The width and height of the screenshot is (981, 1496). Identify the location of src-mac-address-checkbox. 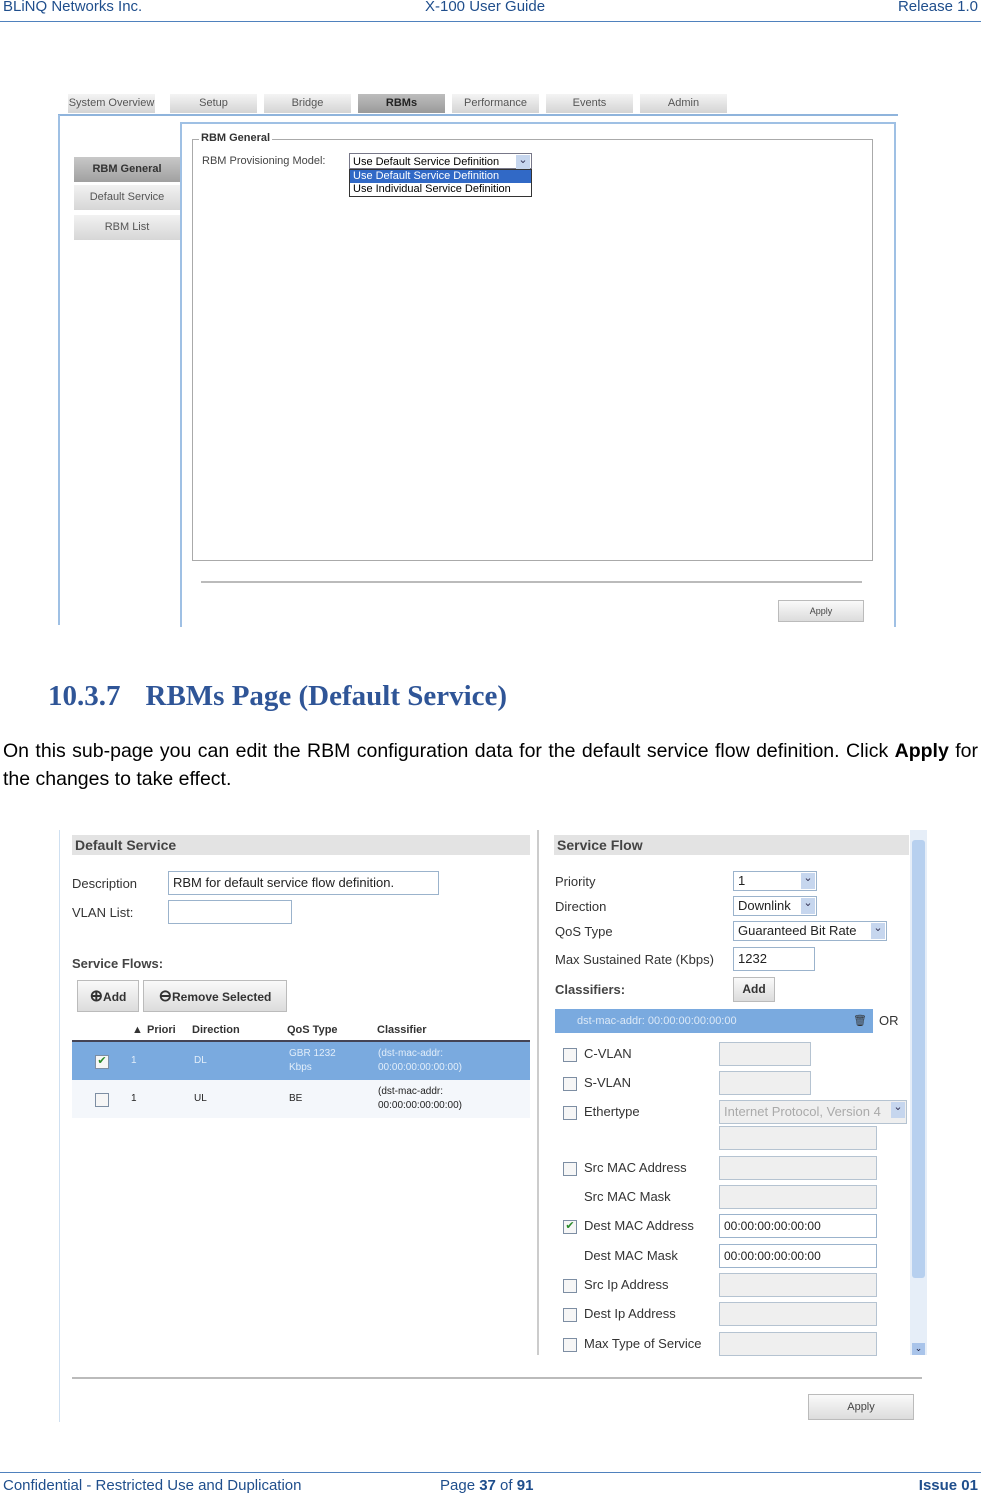
(570, 1169).